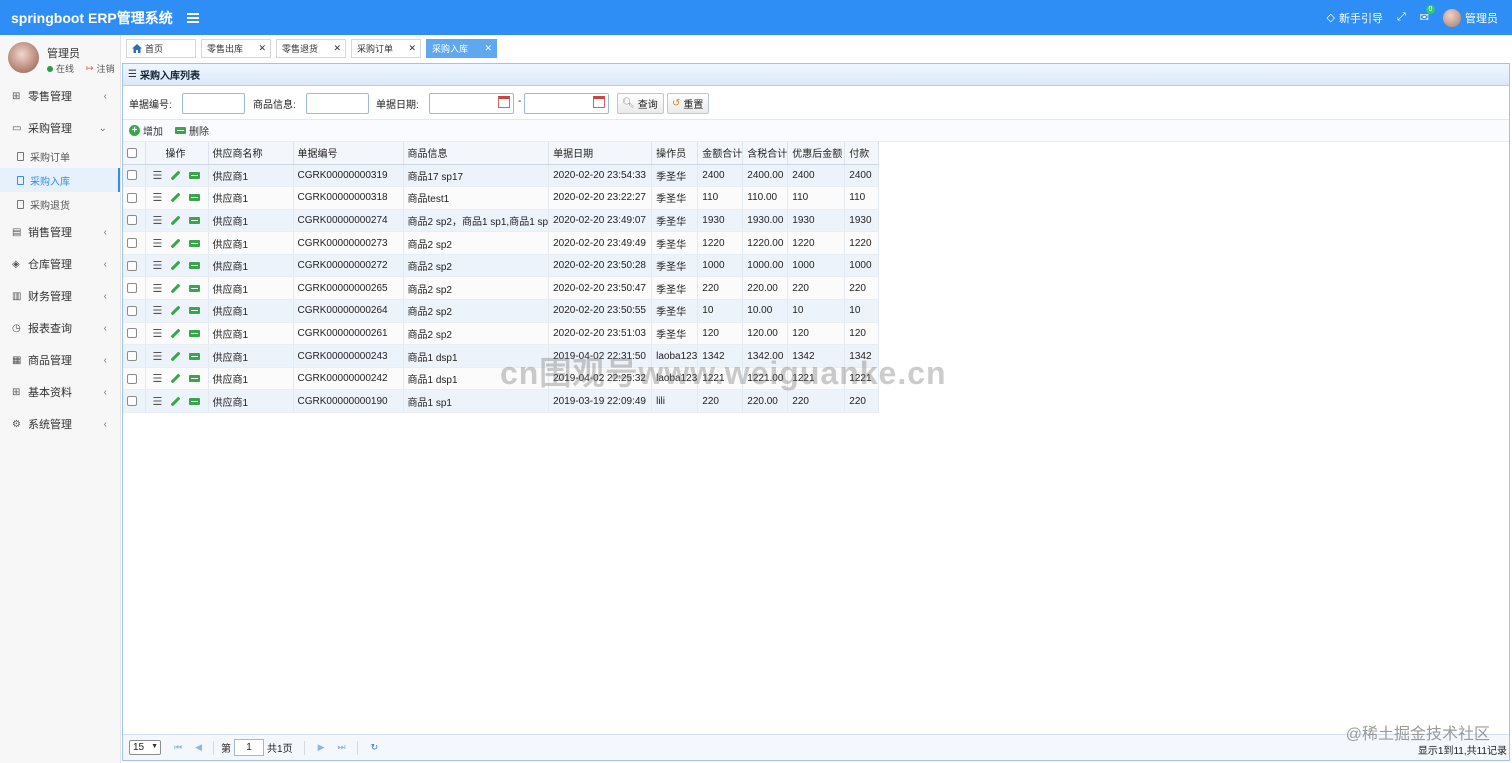  What do you see at coordinates (348, 153) in the screenshot?
I see `column-header: 单据编号` at bounding box center [348, 153].